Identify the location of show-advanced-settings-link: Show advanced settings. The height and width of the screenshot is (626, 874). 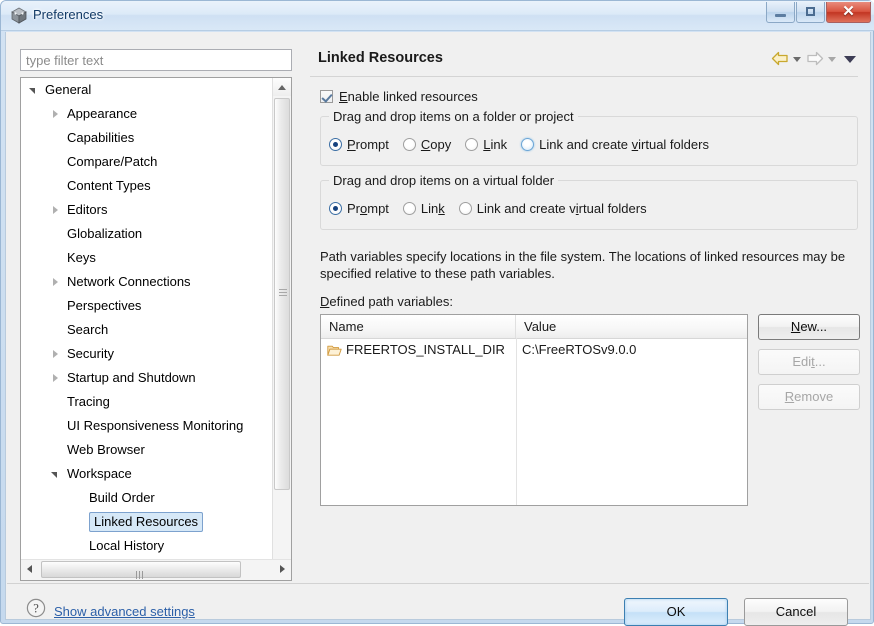
(124, 611).